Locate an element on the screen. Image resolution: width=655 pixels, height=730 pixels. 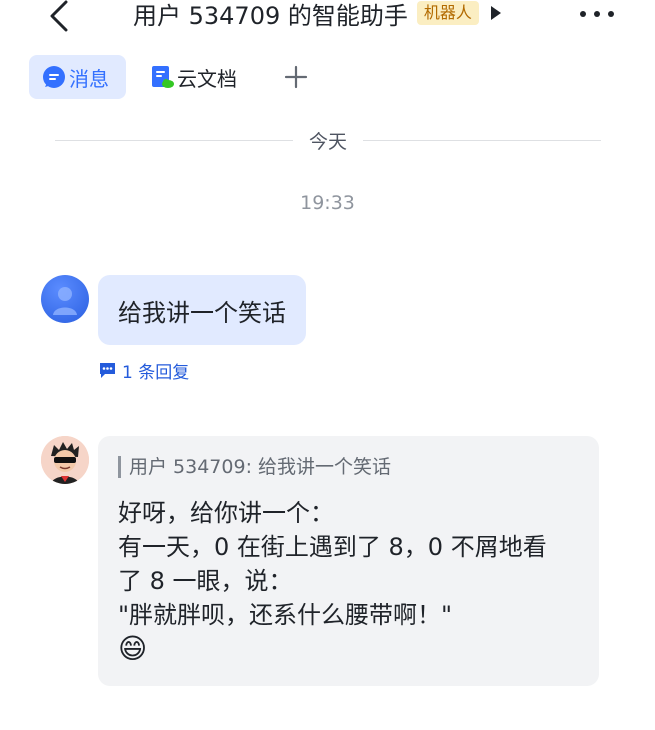
more-options-icon is located at coordinates (597, 12).